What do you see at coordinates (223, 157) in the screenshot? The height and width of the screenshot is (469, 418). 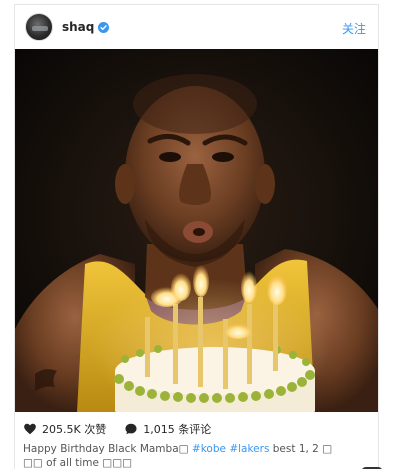 I see `right-eye` at bounding box center [223, 157].